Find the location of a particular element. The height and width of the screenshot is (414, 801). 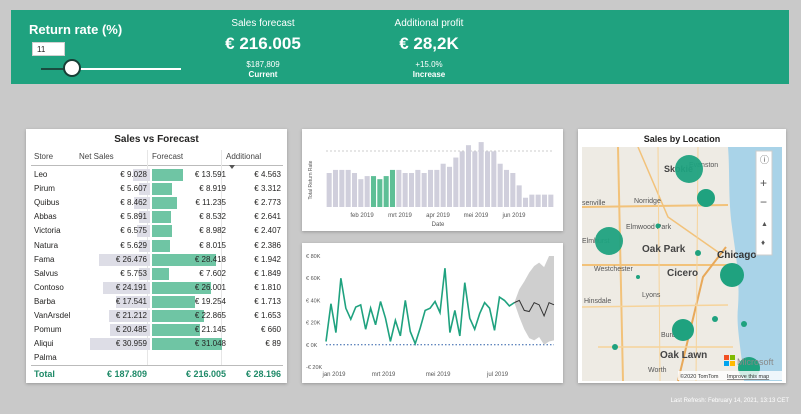

table-row: Palma is located at coordinates (157, 358).